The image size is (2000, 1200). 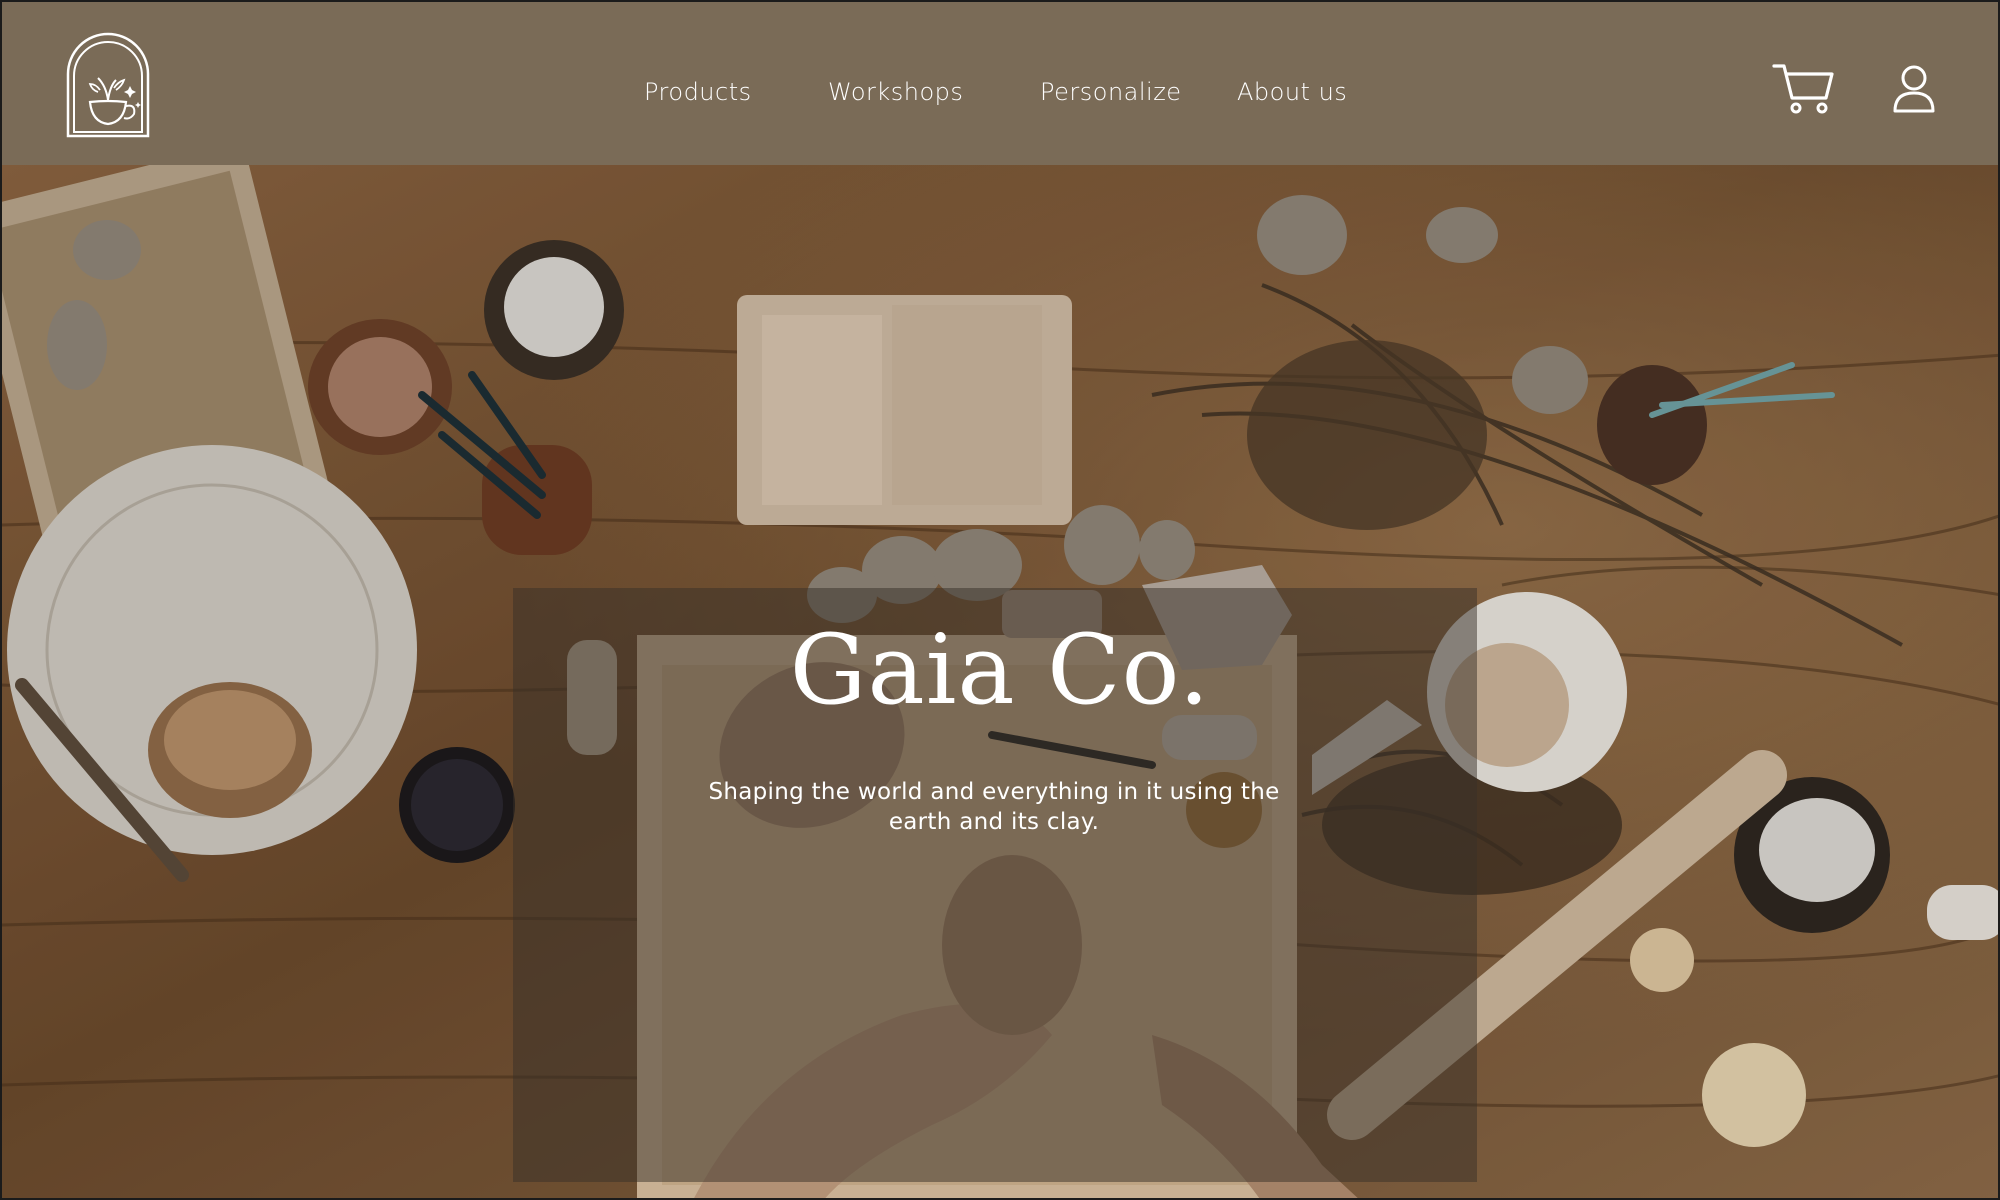 What do you see at coordinates (1000, 83) in the screenshot?
I see `site-header: Products Workshops Personalize About us` at bounding box center [1000, 83].